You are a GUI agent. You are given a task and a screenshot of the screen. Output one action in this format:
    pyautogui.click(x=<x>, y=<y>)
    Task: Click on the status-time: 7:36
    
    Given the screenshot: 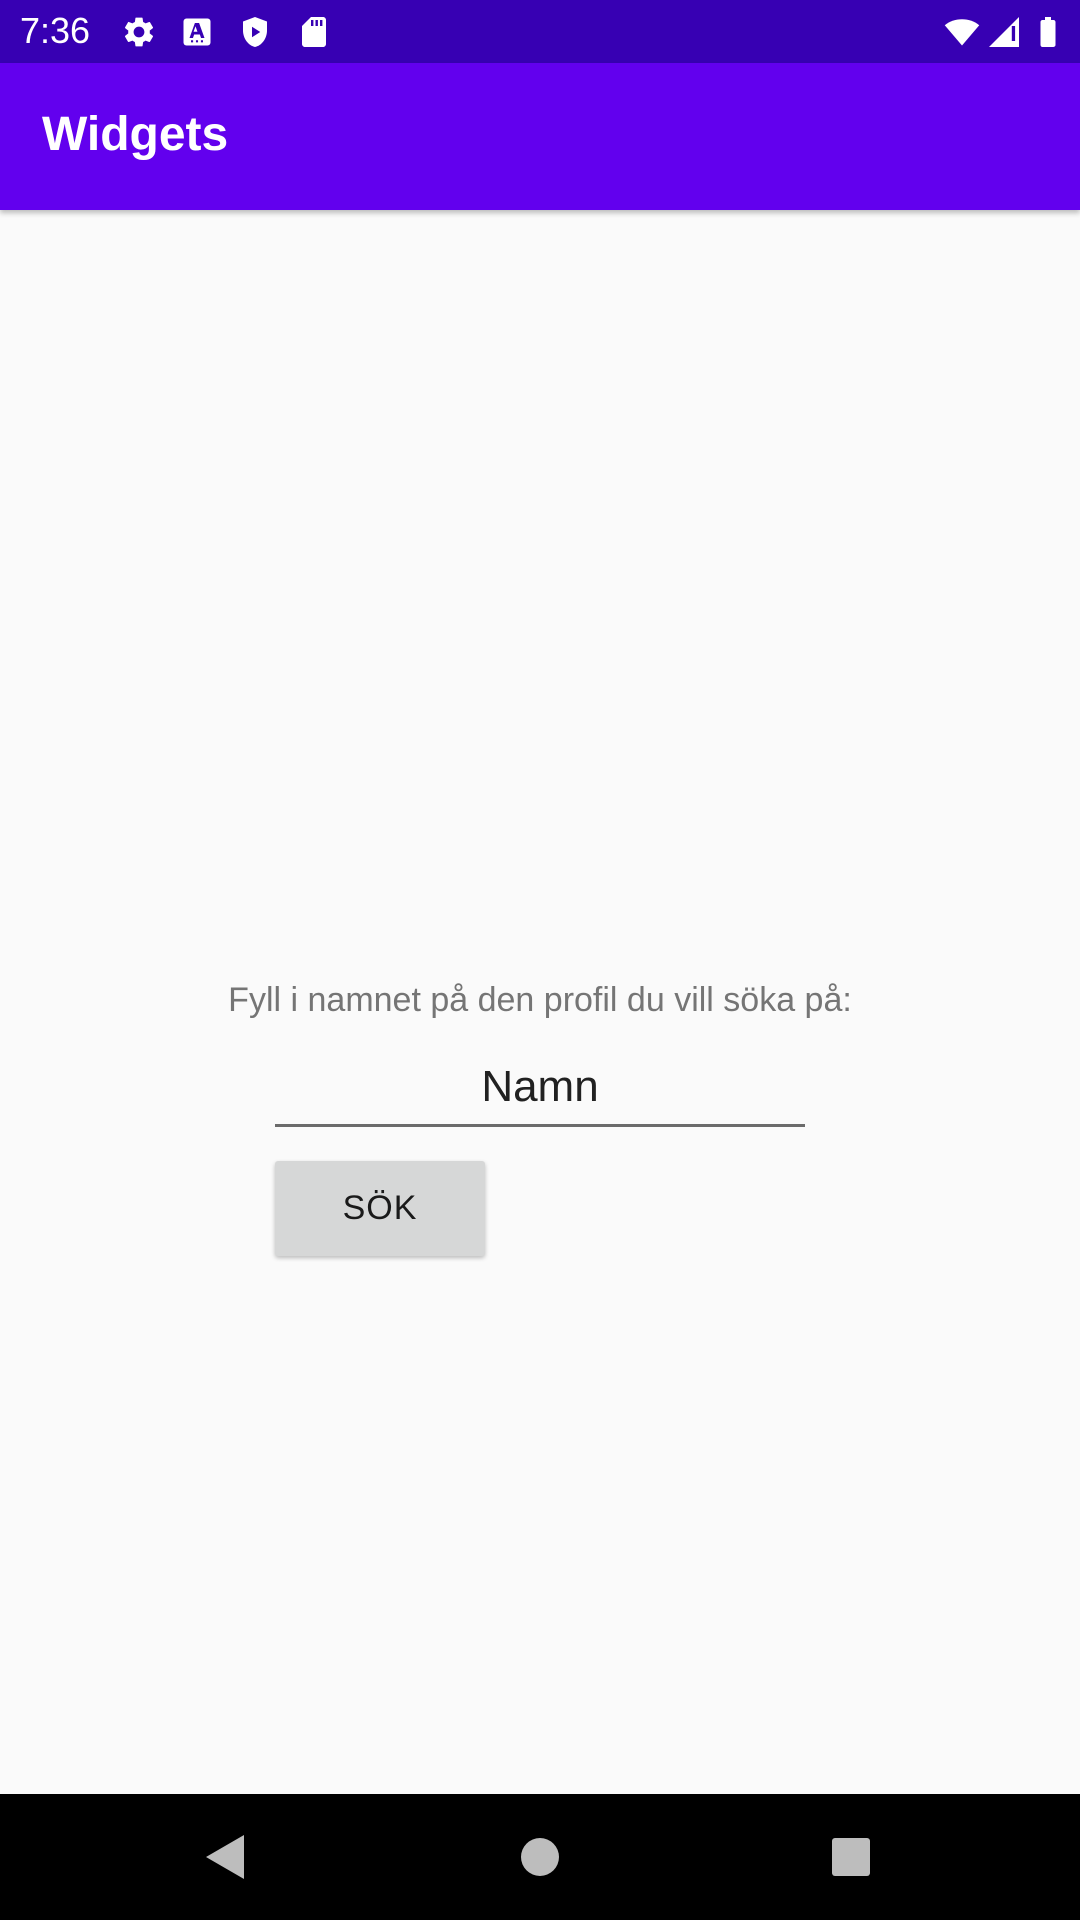 What is the action you would take?
    pyautogui.click(x=55, y=30)
    